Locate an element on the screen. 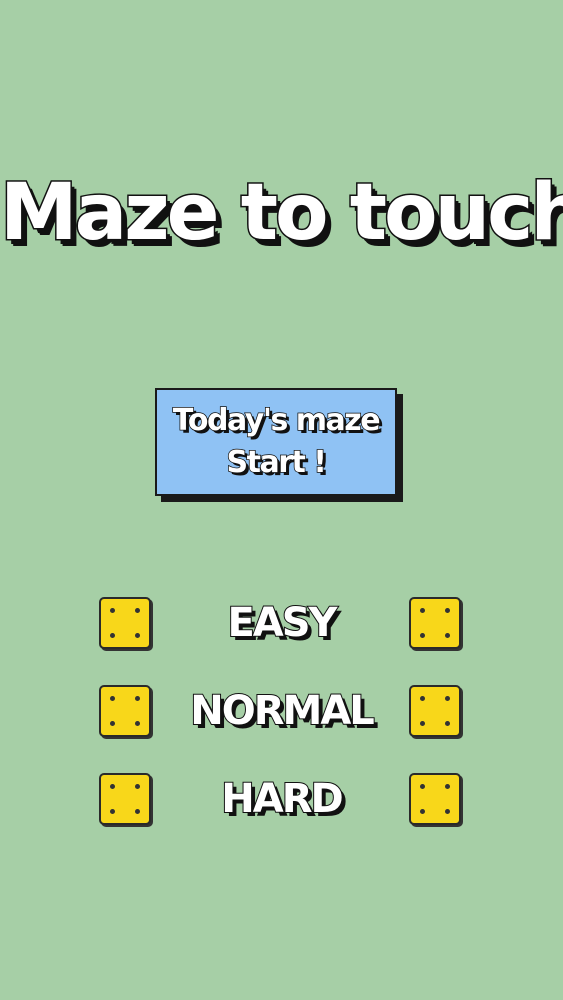 The image size is (563, 1000). hard-button: HARD is located at coordinates (281, 799).